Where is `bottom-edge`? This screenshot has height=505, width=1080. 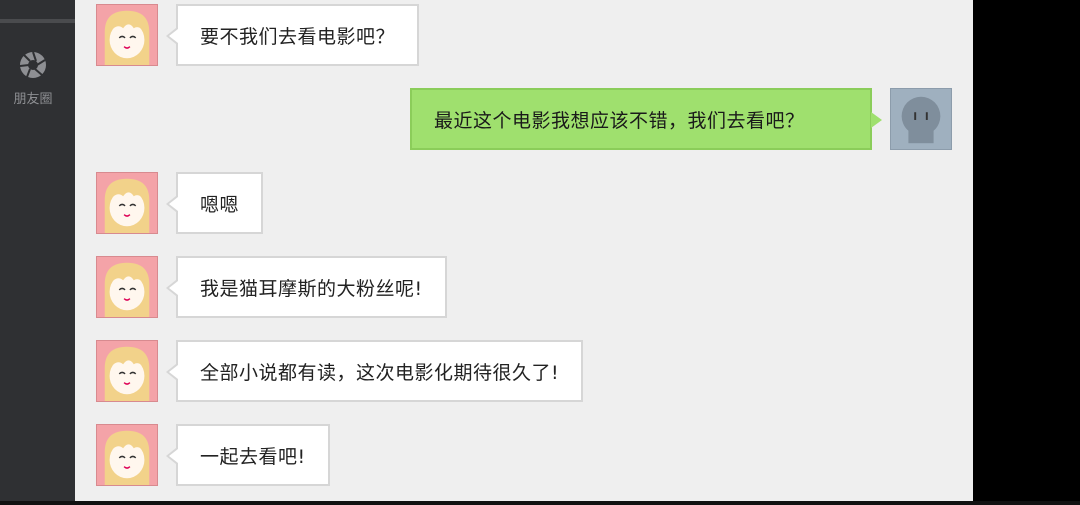
bottom-edge is located at coordinates (540, 503).